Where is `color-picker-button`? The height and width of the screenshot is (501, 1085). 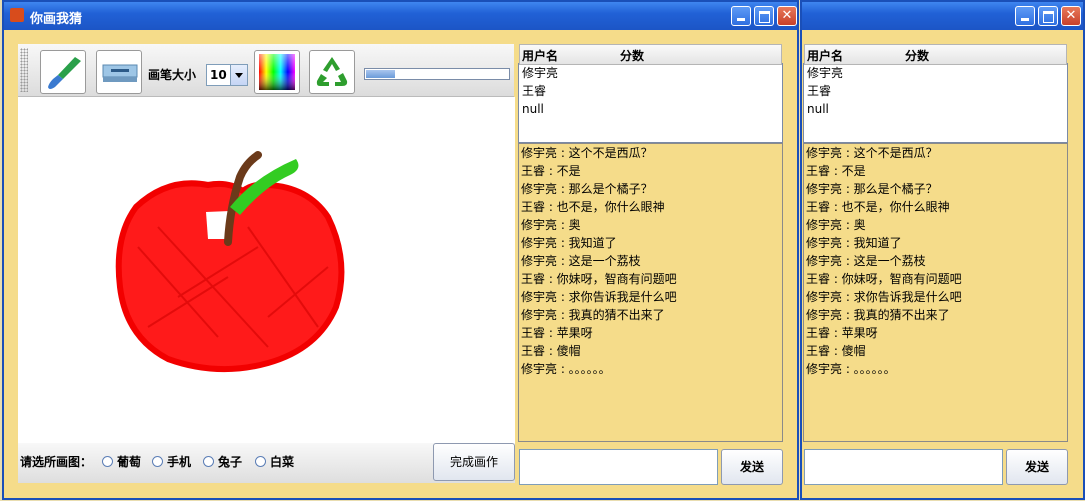
color-picker-button is located at coordinates (277, 72).